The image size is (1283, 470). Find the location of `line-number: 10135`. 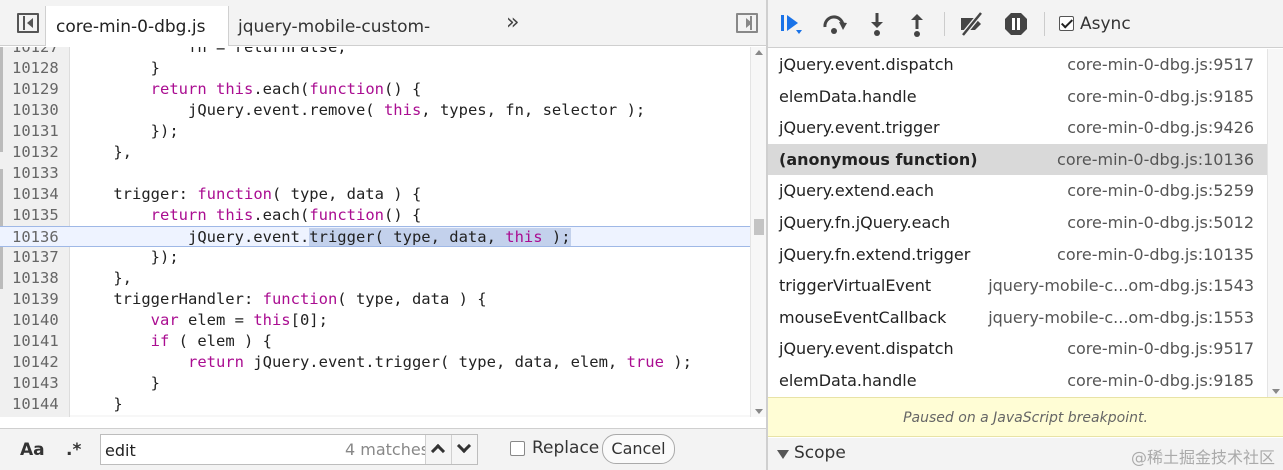

line-number: 10135 is located at coordinates (35, 215).